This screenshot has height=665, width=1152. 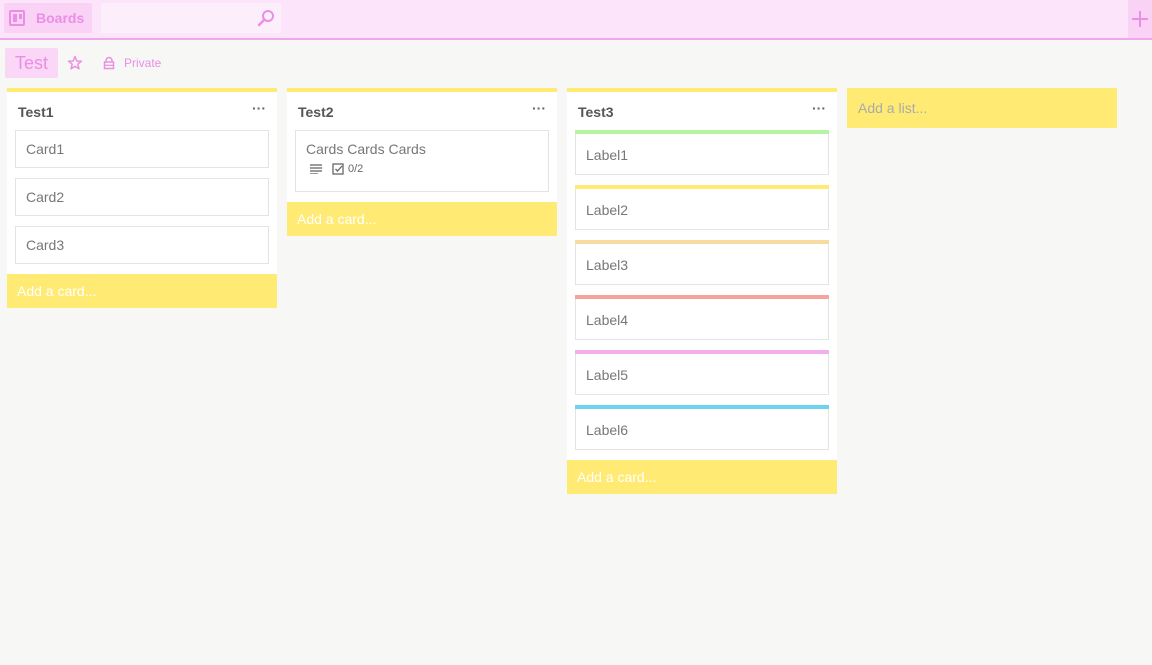 What do you see at coordinates (702, 262) in the screenshot?
I see `labeled-card: Label3` at bounding box center [702, 262].